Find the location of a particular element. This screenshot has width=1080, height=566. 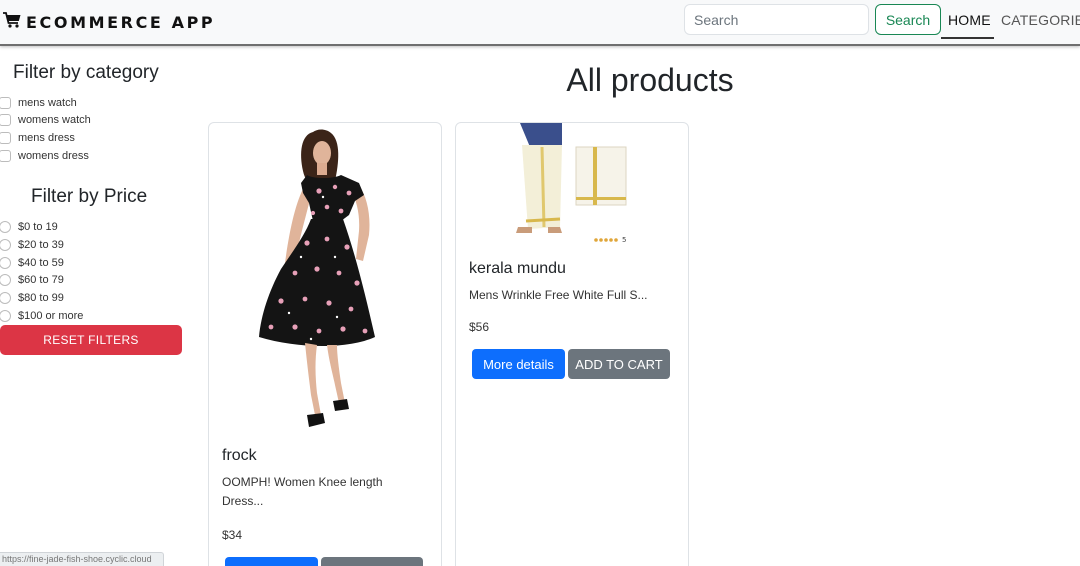

price-label: $20 to 39 is located at coordinates (41, 245).